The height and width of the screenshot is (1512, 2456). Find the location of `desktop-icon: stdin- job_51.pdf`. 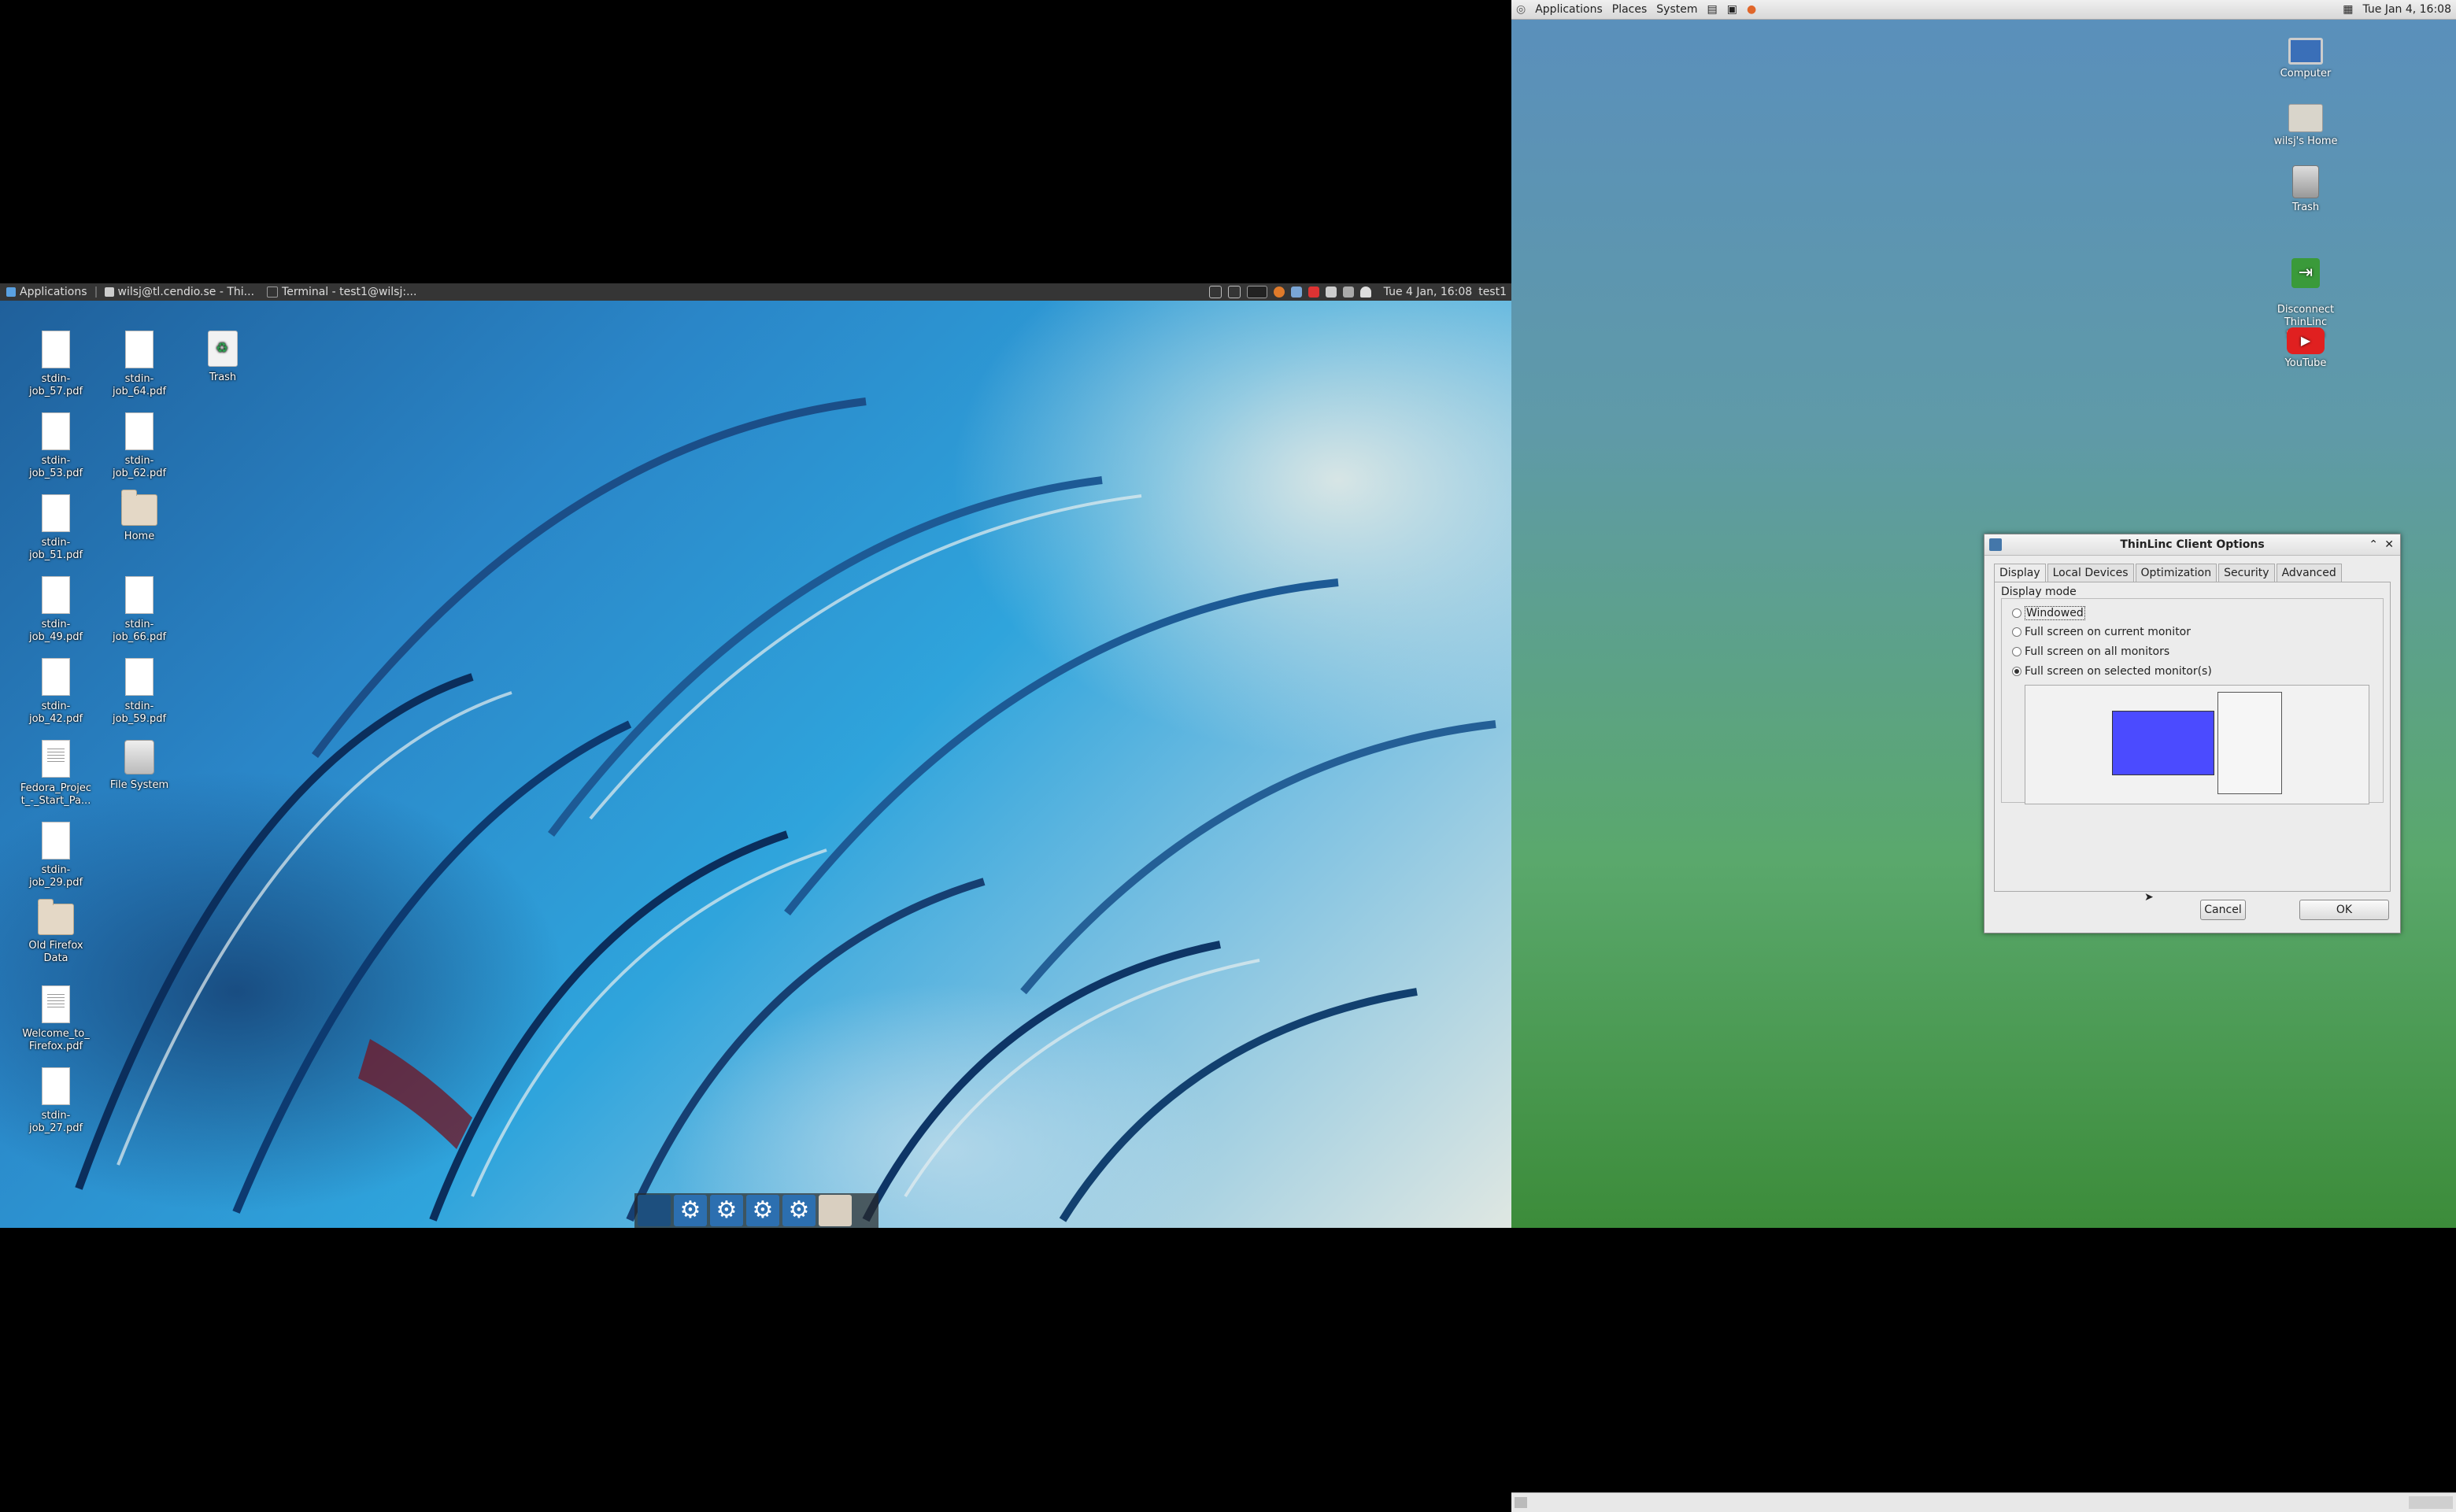

desktop-icon: stdin- job_51.pdf is located at coordinates (56, 528).